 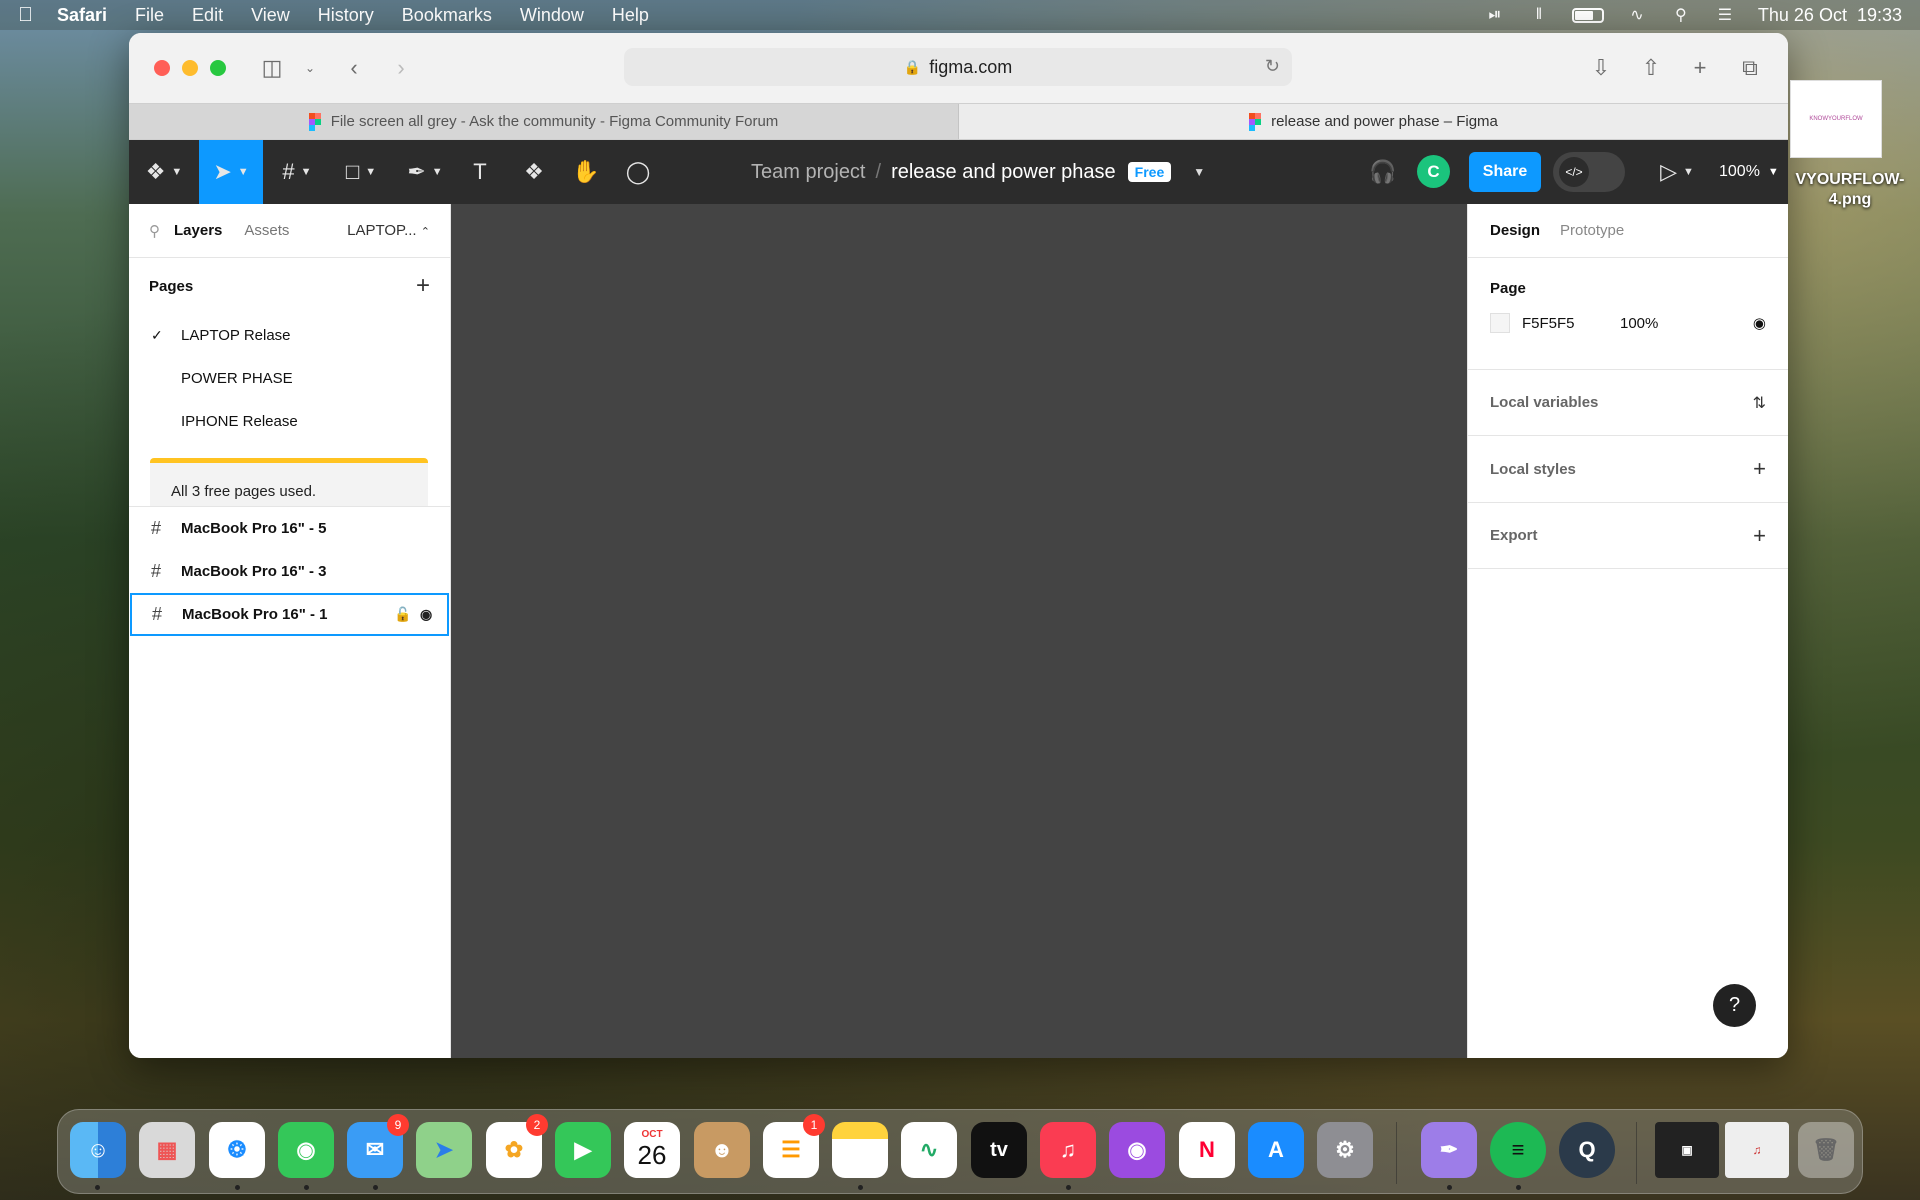 I want to click on dock-system-settings: ⚙, so click(x=1345, y=1150).